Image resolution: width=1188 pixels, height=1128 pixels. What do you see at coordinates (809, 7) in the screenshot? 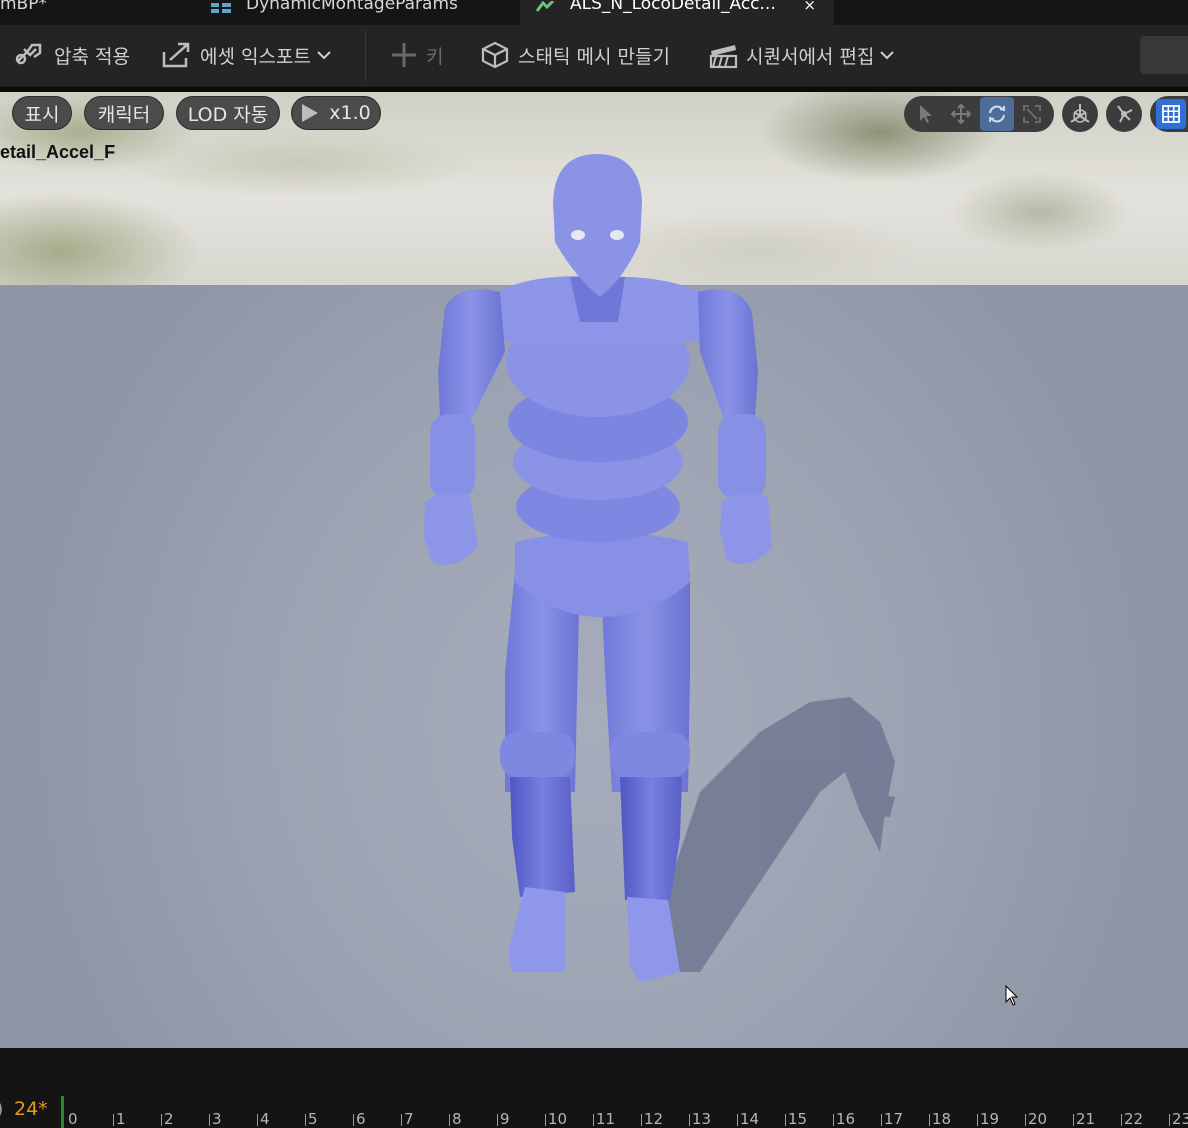
I see `close-icon: ×` at bounding box center [809, 7].